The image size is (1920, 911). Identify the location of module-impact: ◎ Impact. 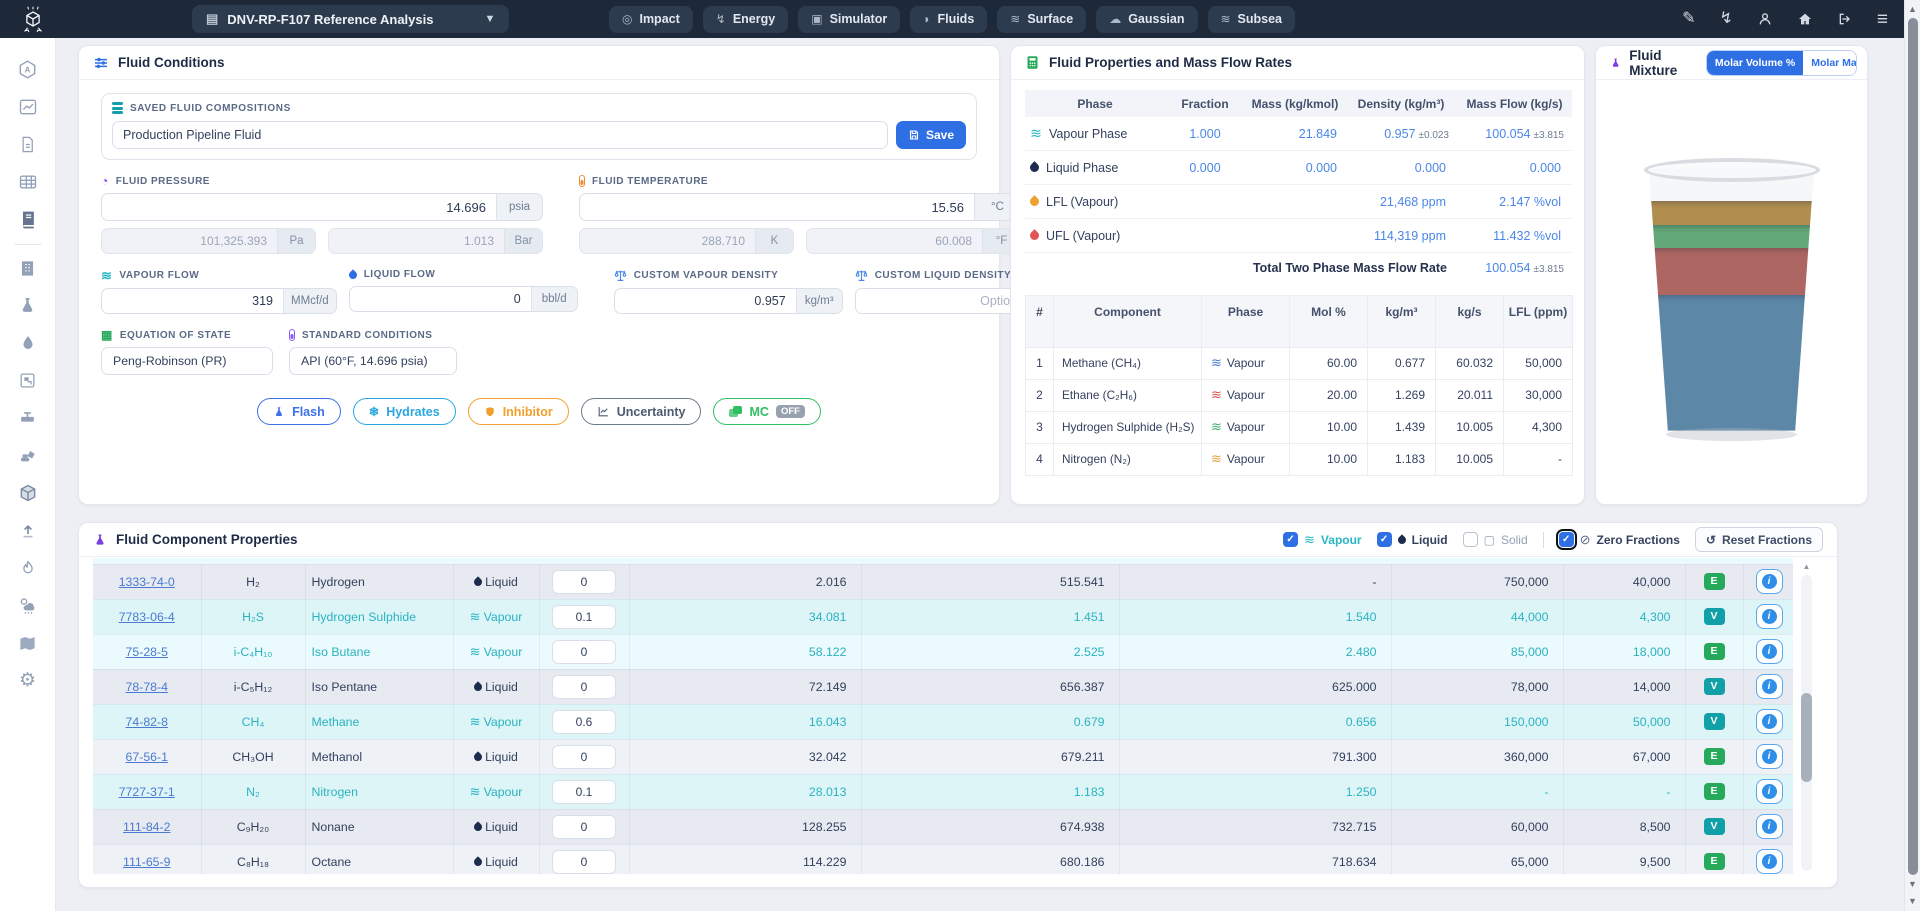
(650, 19).